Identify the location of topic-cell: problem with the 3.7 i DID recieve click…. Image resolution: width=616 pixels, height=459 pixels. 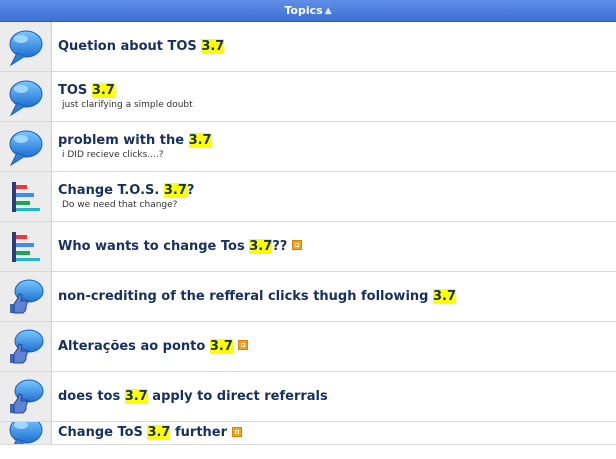
(334, 146).